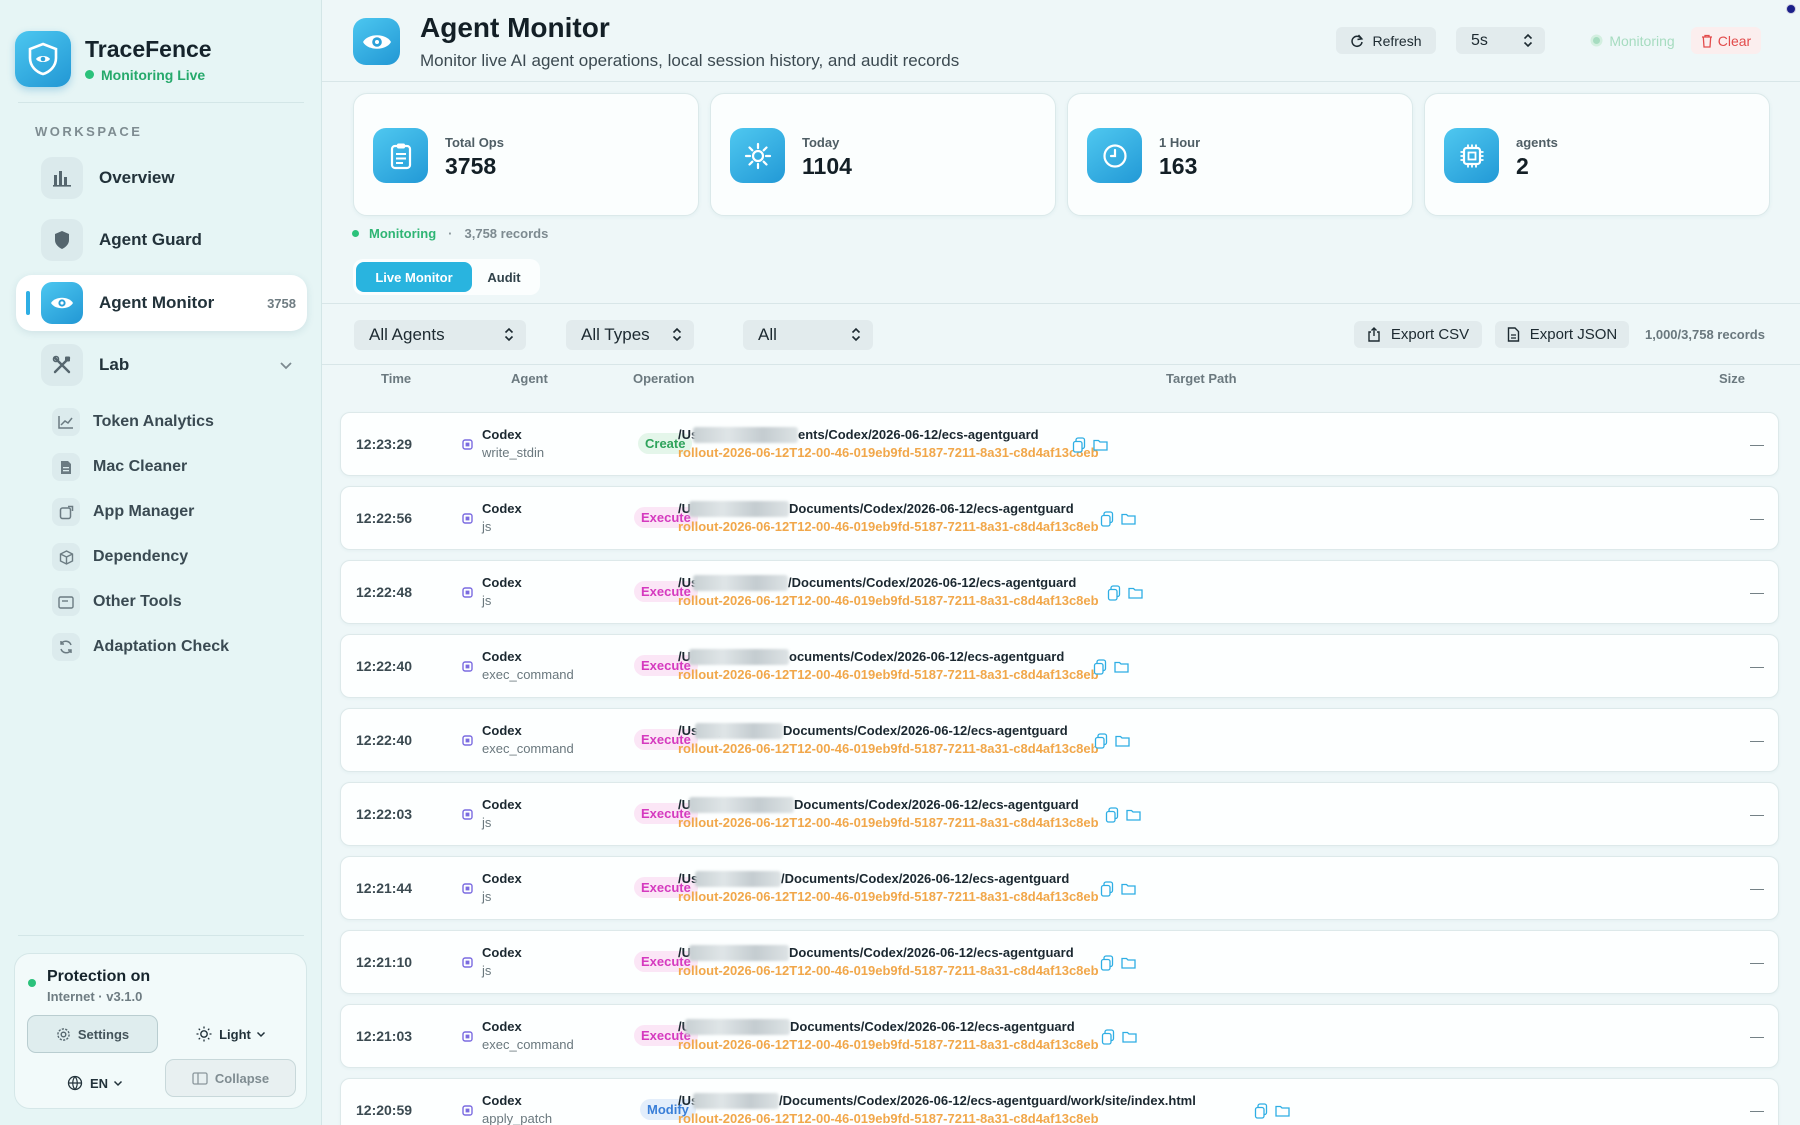  What do you see at coordinates (1573, 334) in the screenshot?
I see `export-json-label: Export JSON` at bounding box center [1573, 334].